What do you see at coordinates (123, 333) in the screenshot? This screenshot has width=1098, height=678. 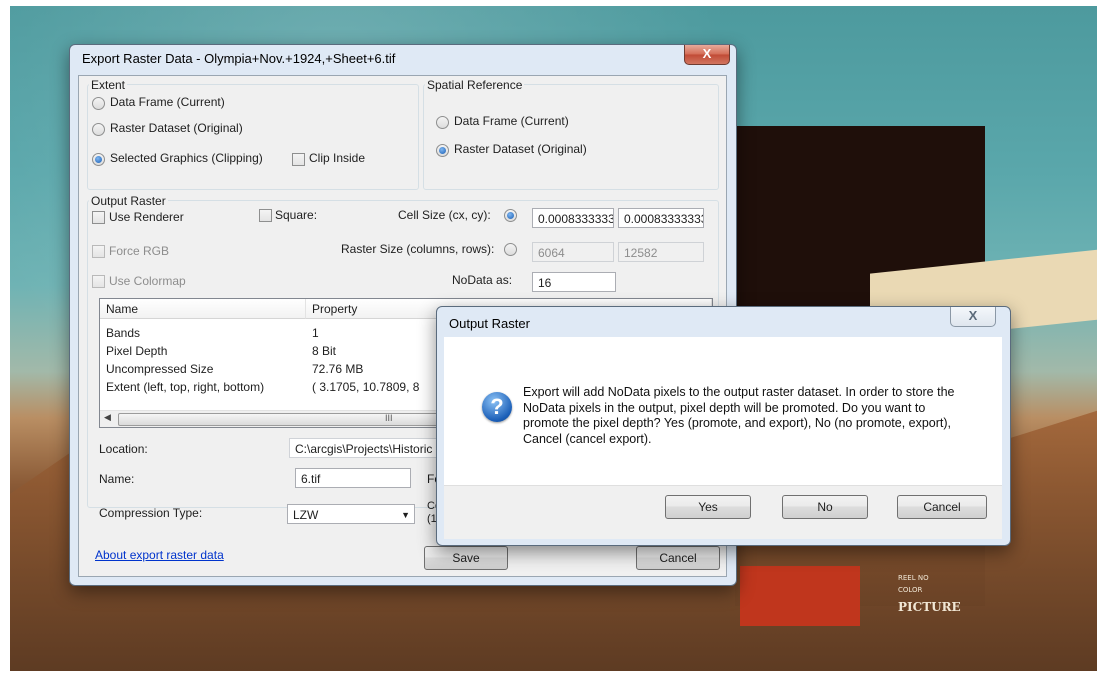 I see `table-cell-name: Bands` at bounding box center [123, 333].